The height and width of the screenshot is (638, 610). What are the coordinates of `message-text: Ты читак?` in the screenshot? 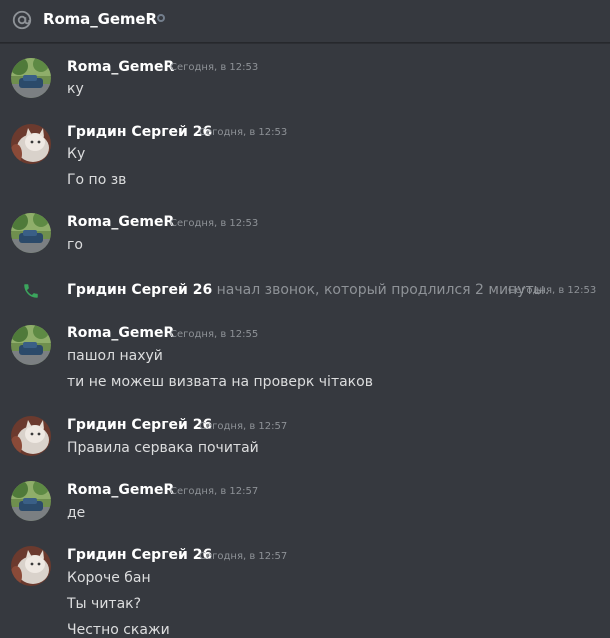 It's located at (104, 604).